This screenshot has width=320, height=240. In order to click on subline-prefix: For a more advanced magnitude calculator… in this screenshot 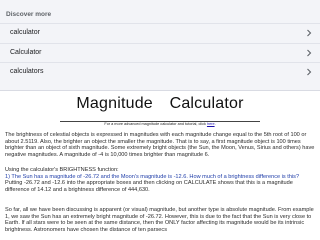, I will do `click(155, 124)`.